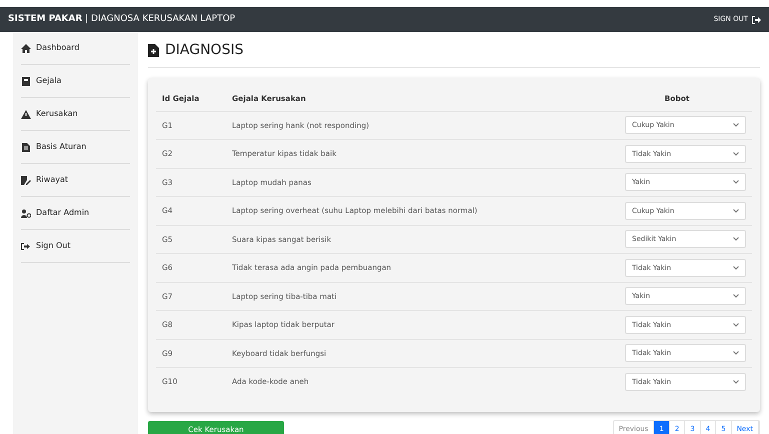  What do you see at coordinates (26, 180) in the screenshot?
I see `edit-icon` at bounding box center [26, 180].